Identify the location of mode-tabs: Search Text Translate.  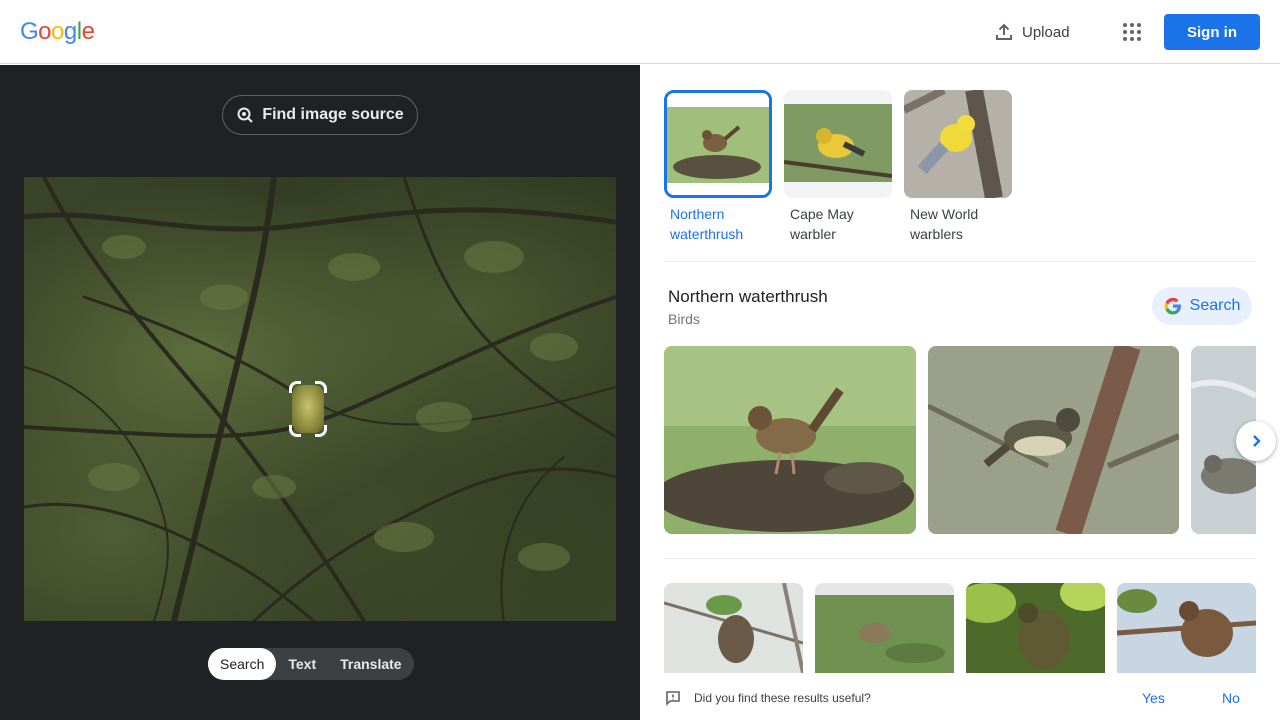
(311, 664).